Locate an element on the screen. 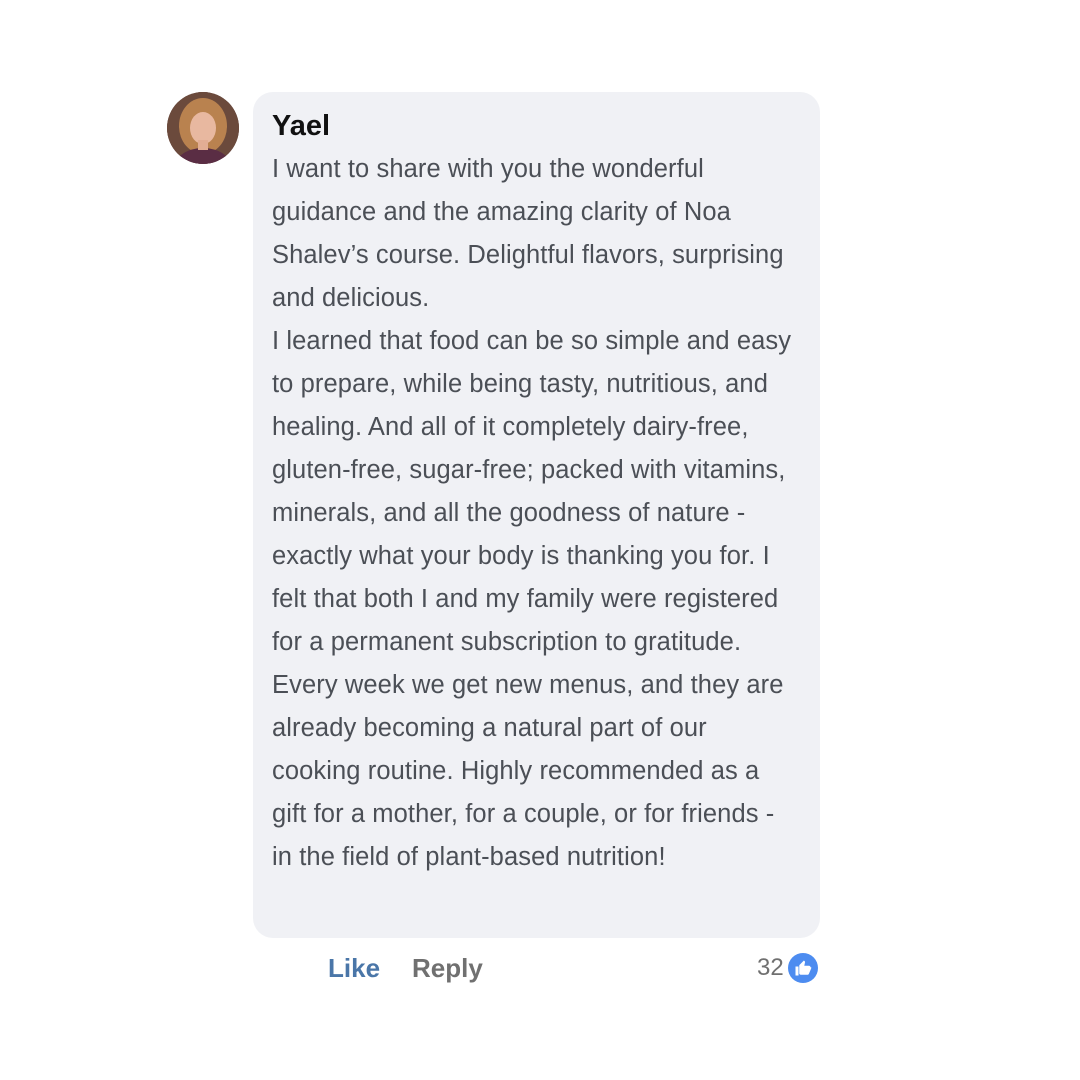 Image resolution: width=1080 pixels, height=1080 pixels. reaction-summary: 32 is located at coordinates (787, 968).